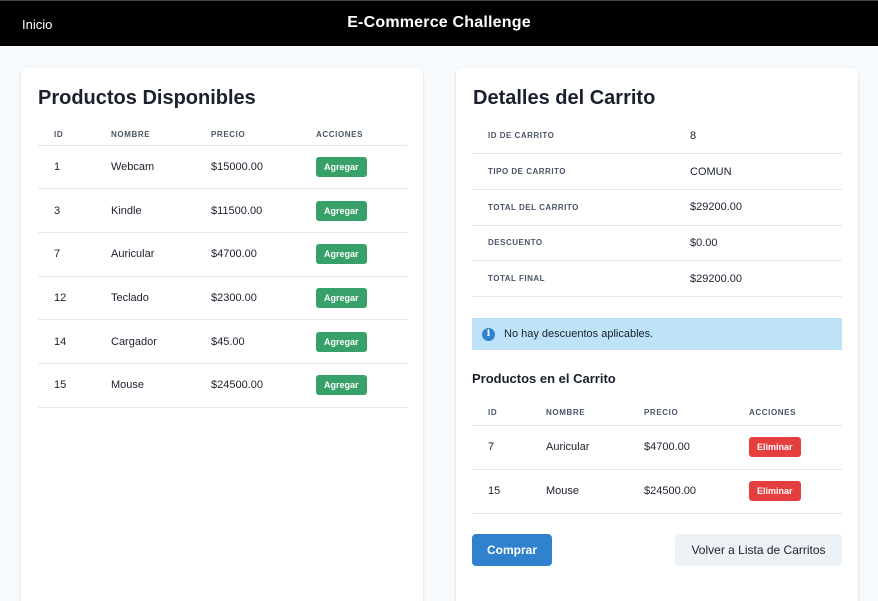 The width and height of the screenshot is (878, 601). What do you see at coordinates (237, 210) in the screenshot?
I see `product-price: $11500.00` at bounding box center [237, 210].